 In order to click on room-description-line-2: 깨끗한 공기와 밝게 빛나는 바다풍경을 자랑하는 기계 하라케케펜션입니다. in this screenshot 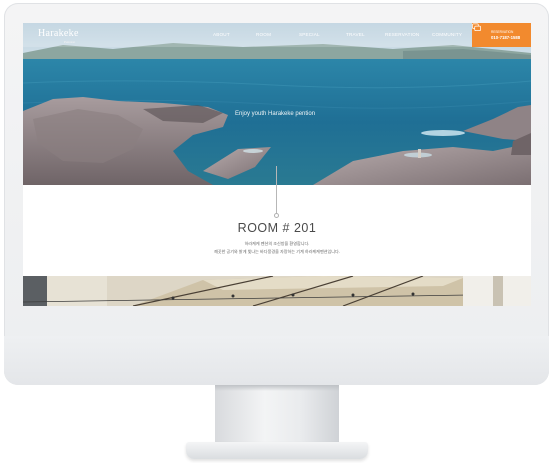, I will do `click(277, 251)`.